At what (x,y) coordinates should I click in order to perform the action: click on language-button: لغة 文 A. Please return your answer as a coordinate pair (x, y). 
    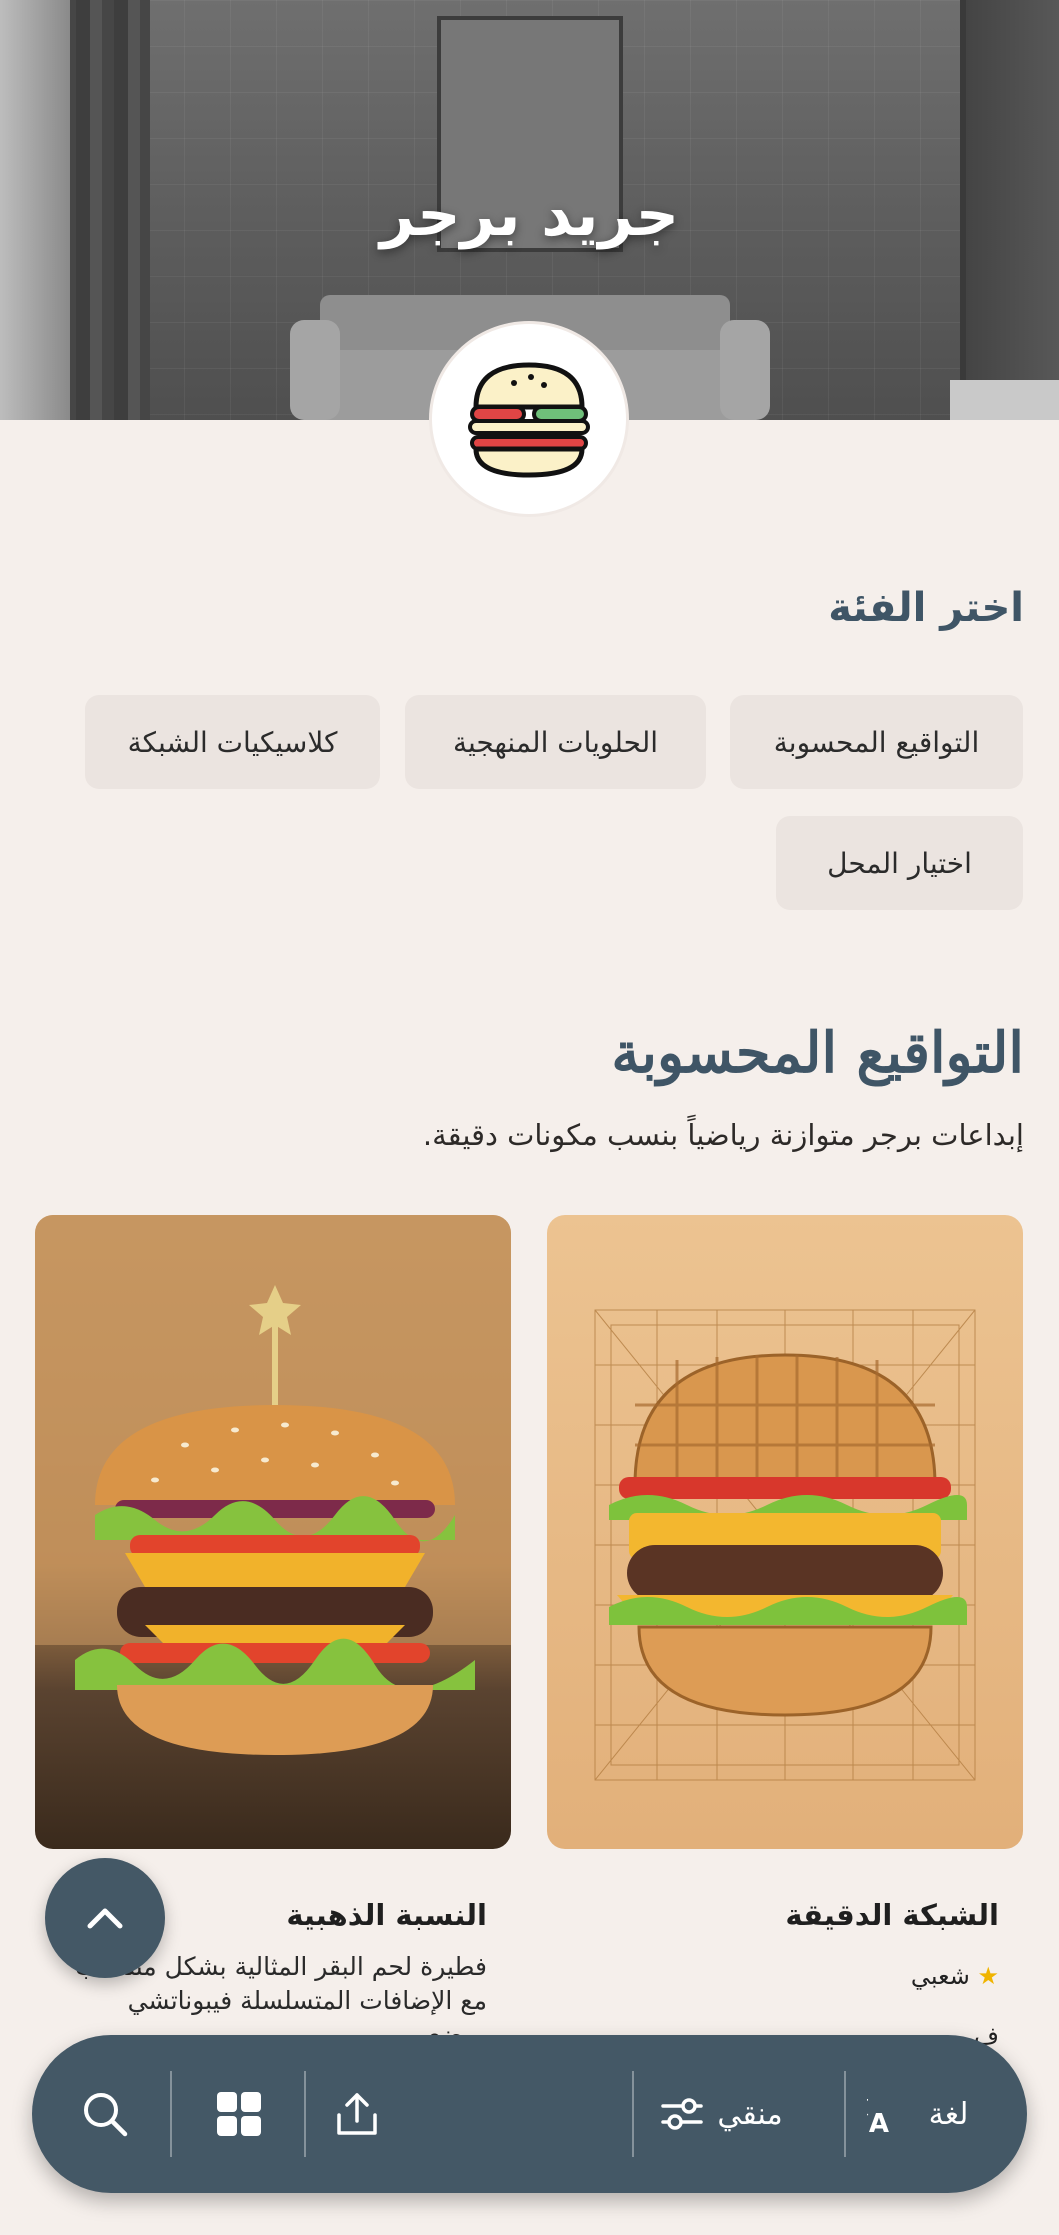
    Looking at the image, I should click on (917, 2114).